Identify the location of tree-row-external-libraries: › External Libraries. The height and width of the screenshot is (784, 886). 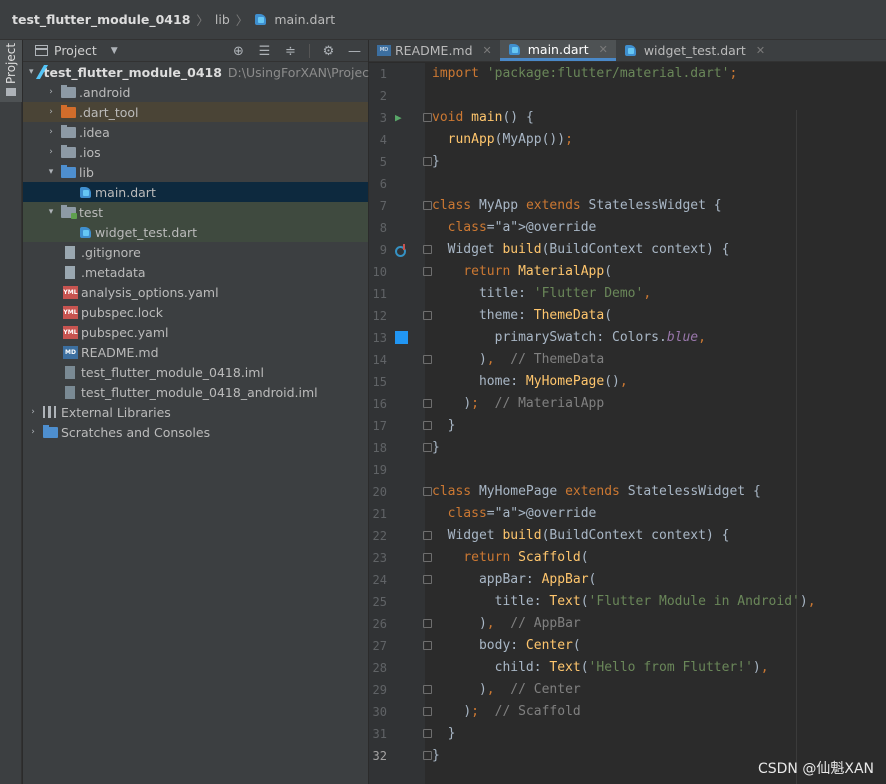
(195, 412).